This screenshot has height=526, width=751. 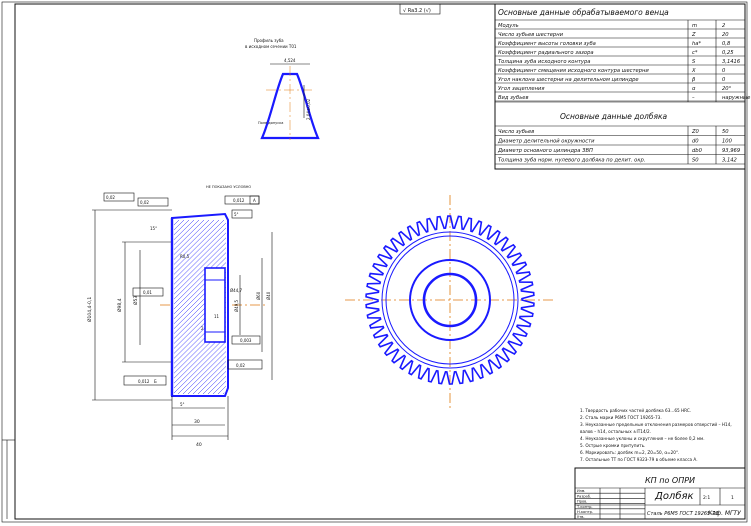 What do you see at coordinates (621, 417) in the screenshot?
I see `note-line: 2. Сталь марки Р6М5 ГОСТ 19265-73.` at bounding box center [621, 417].